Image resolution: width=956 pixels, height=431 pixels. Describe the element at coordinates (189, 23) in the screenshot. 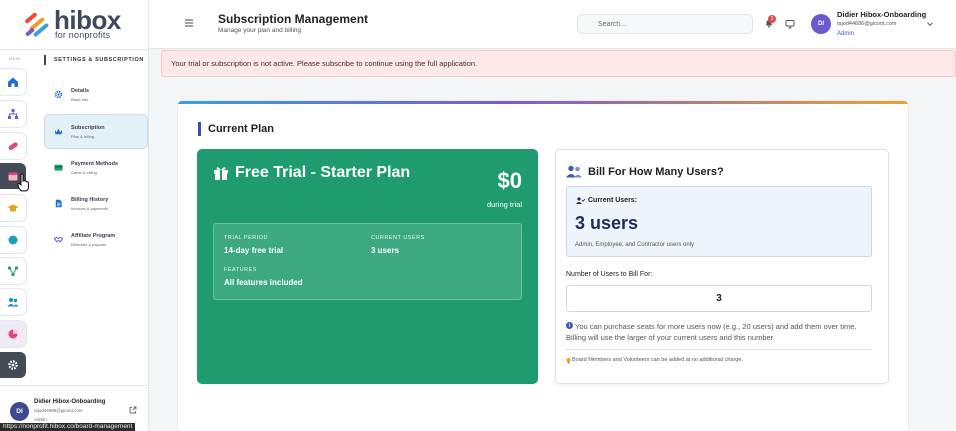

I see `menu-icon` at that location.